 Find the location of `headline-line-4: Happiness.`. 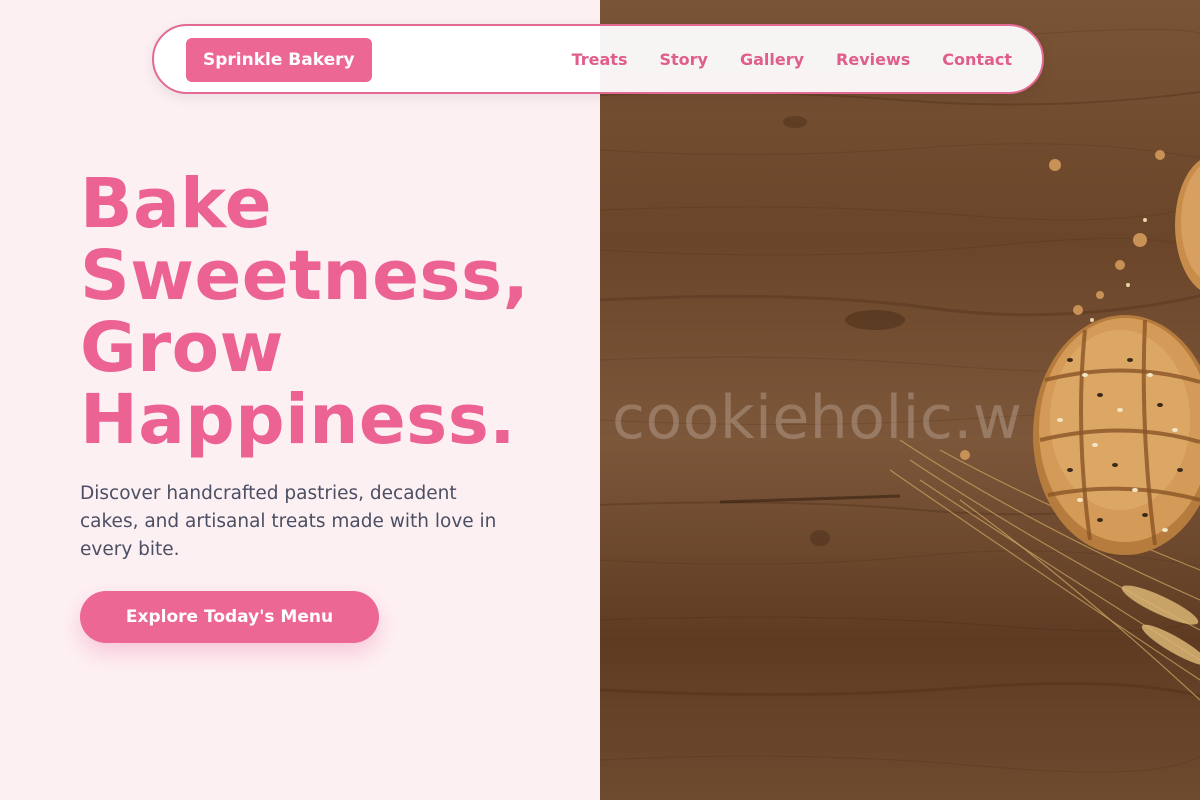

headline-line-4: Happiness. is located at coordinates (298, 420).